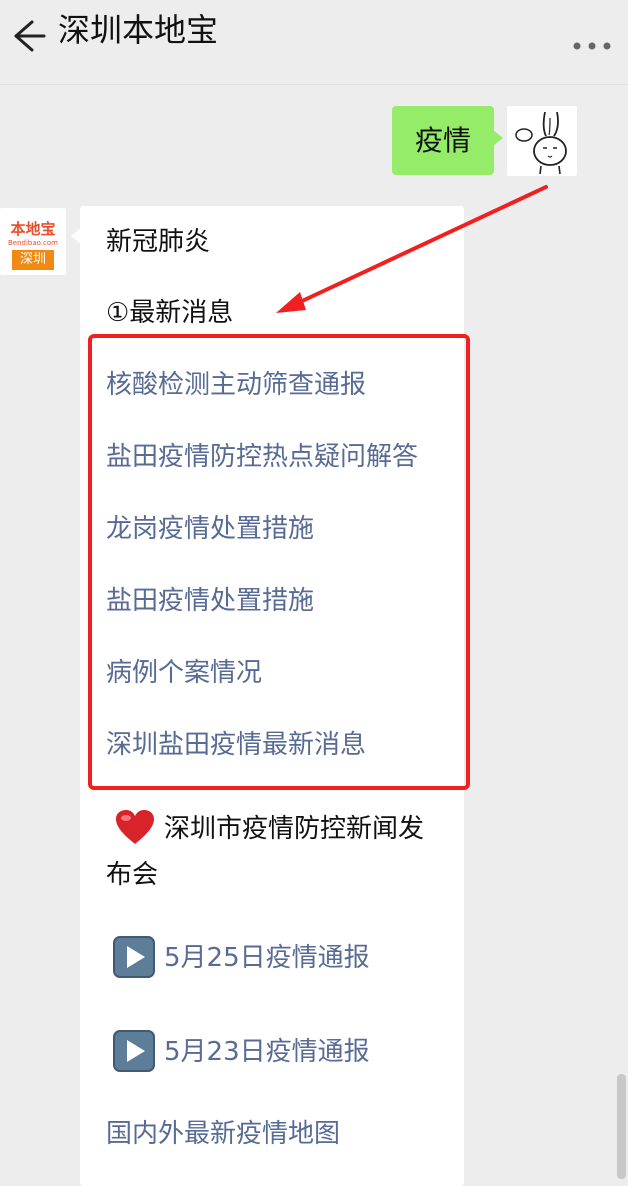 This screenshot has width=628, height=1186. I want to click on user-avatar, so click(542, 141).